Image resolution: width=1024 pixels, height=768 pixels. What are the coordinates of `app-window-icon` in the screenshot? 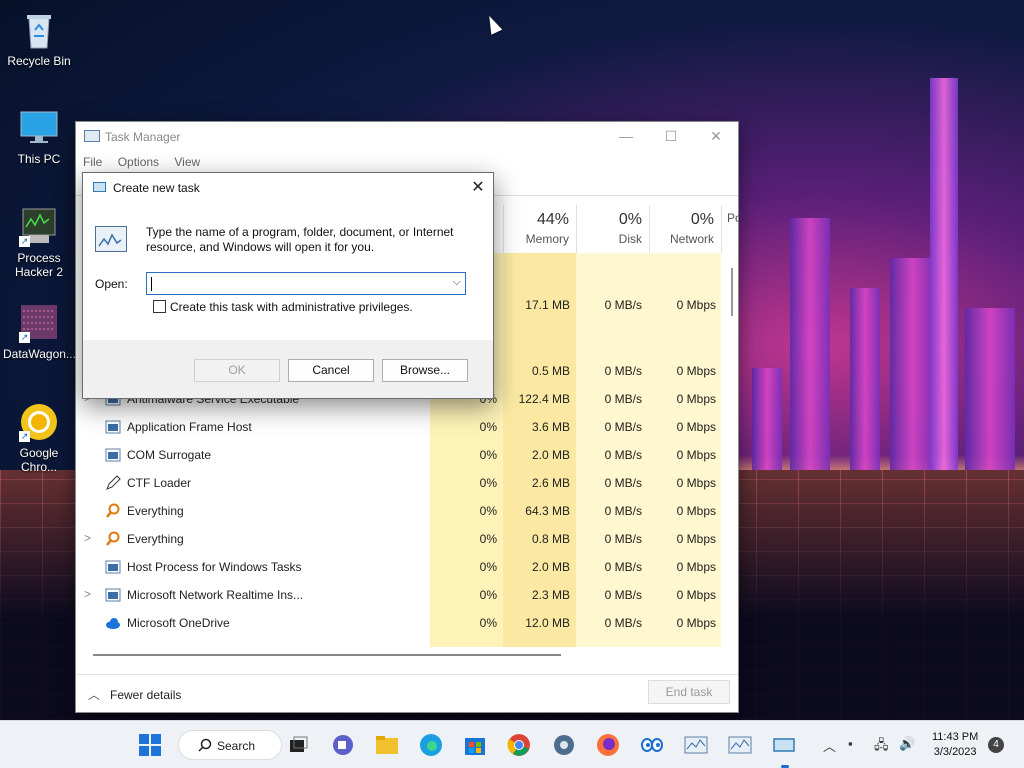 It's located at (113, 595).